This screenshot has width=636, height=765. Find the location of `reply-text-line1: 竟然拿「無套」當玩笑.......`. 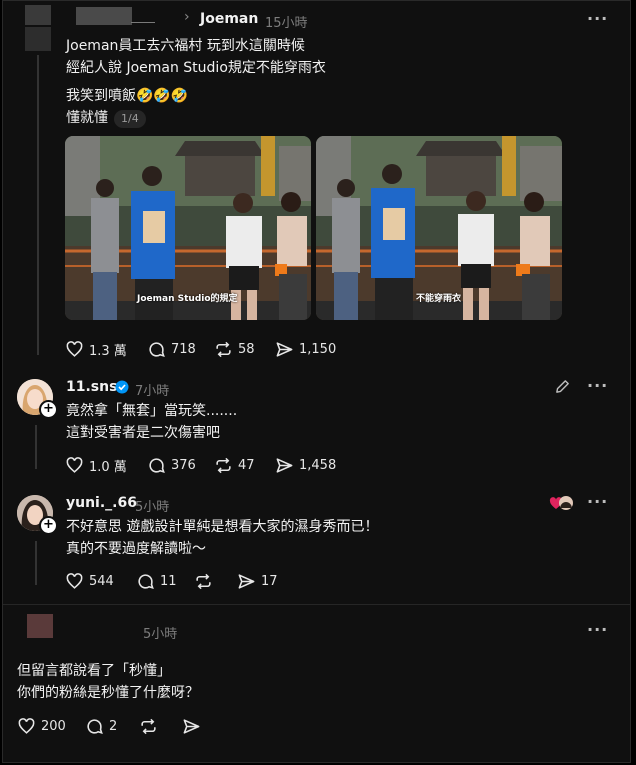

reply-text-line1: 竟然拿「無套」當玩笑....... is located at coordinates (152, 411).